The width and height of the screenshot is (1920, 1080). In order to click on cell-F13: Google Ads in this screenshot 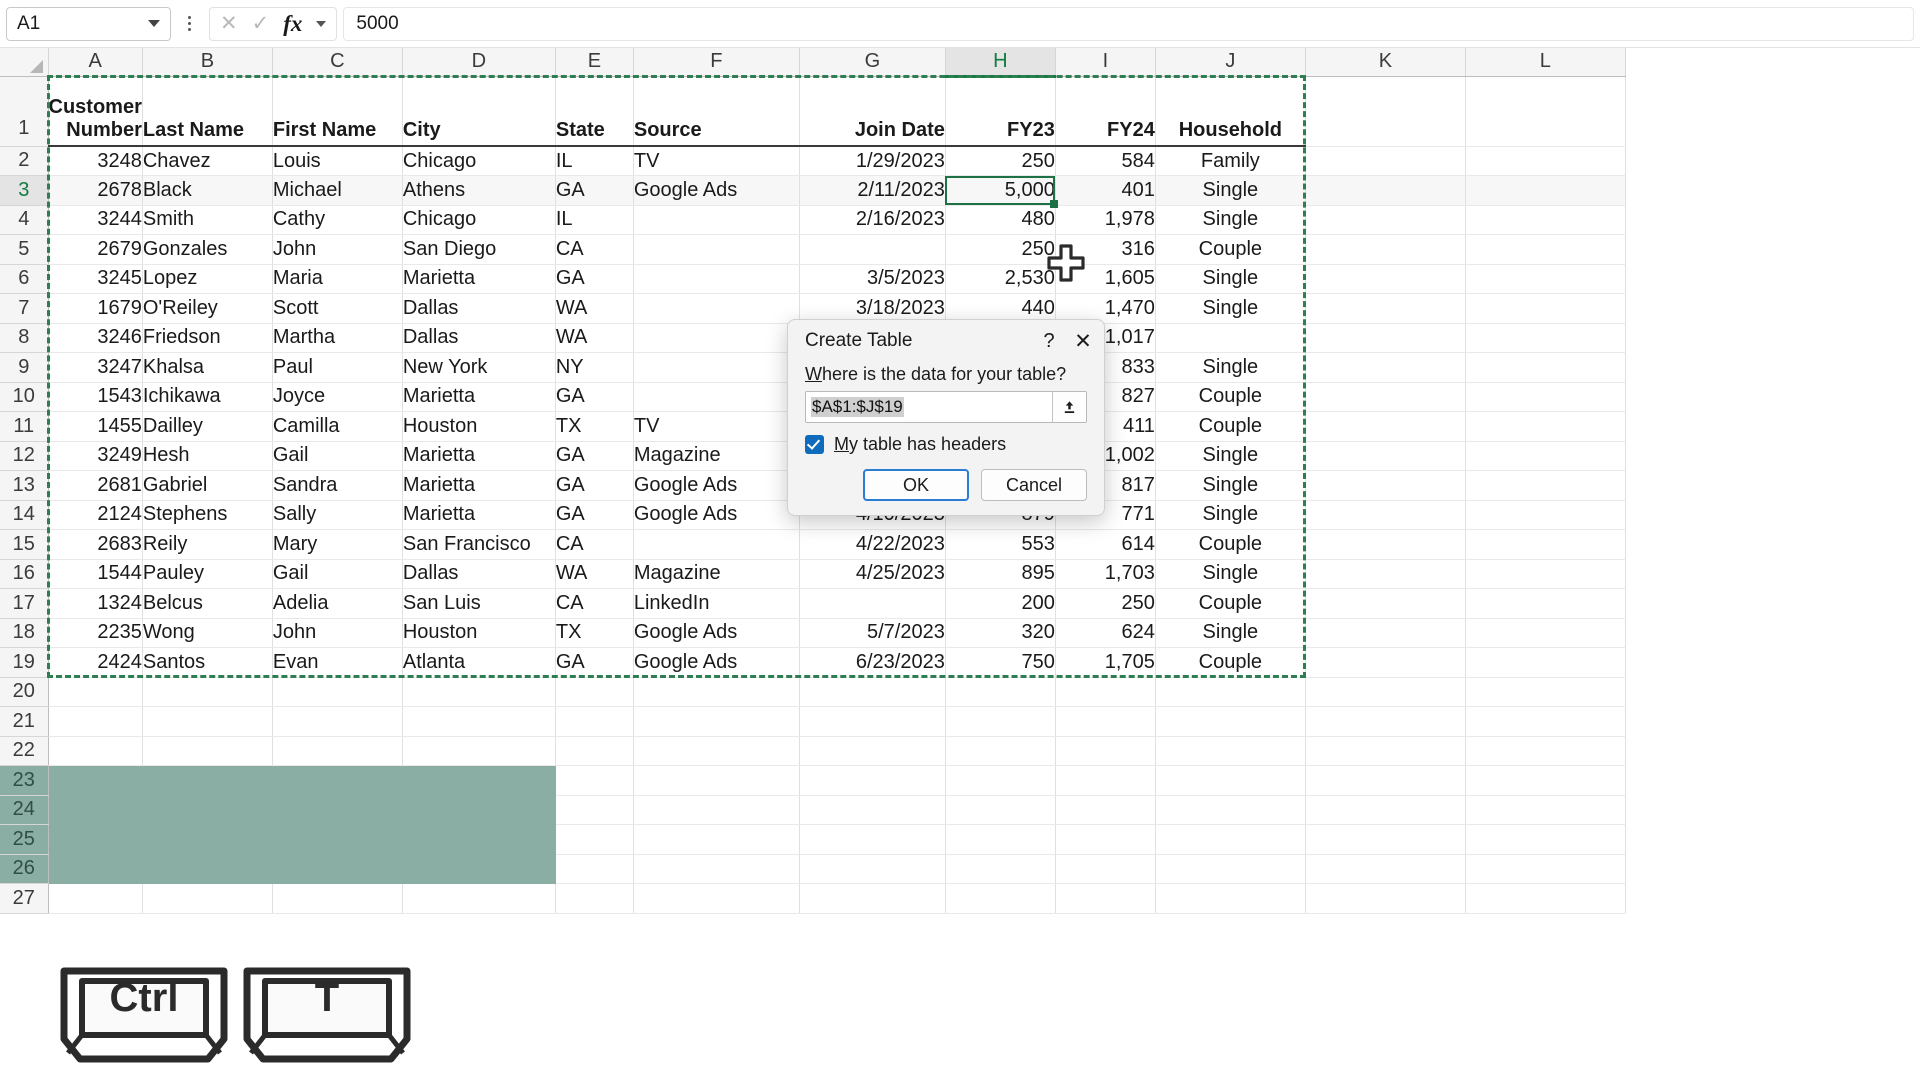, I will do `click(716, 485)`.